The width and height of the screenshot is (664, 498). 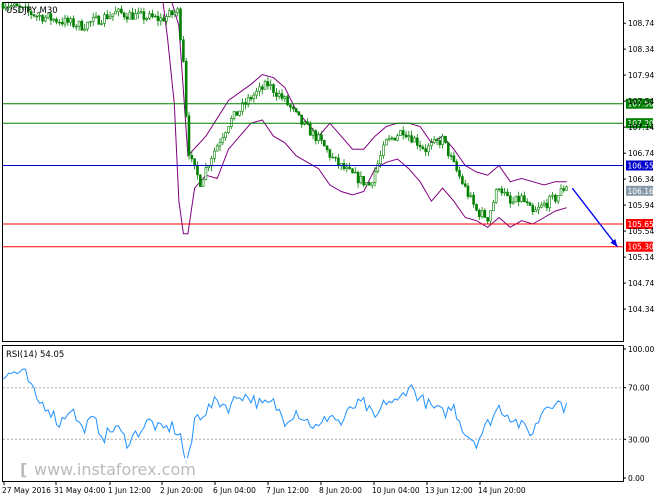 I want to click on symbol-label: USDJPY,M30, so click(x=32, y=11).